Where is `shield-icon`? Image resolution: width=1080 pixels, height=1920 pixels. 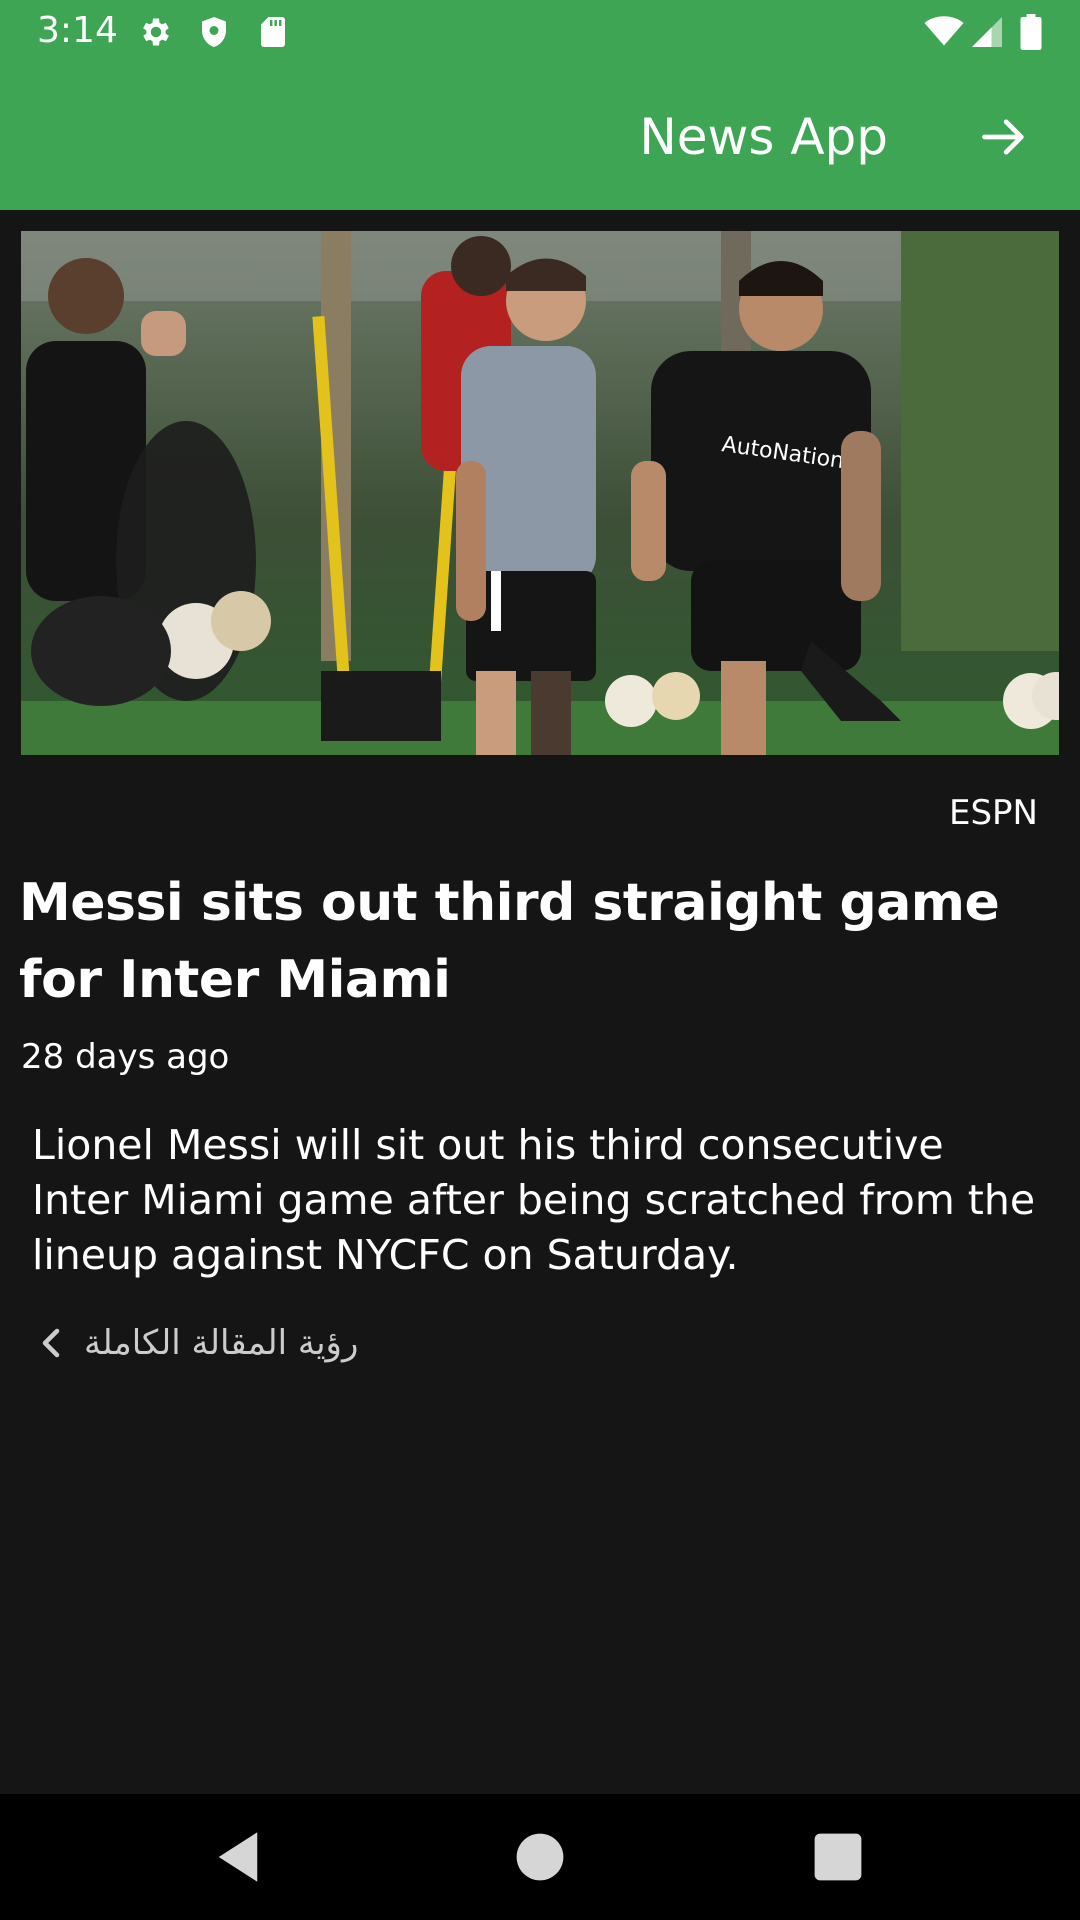 shield-icon is located at coordinates (214, 32).